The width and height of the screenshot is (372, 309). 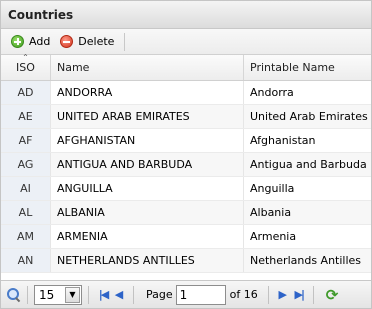 I want to click on cell-name: AFGHANISTAN, so click(x=147, y=140).